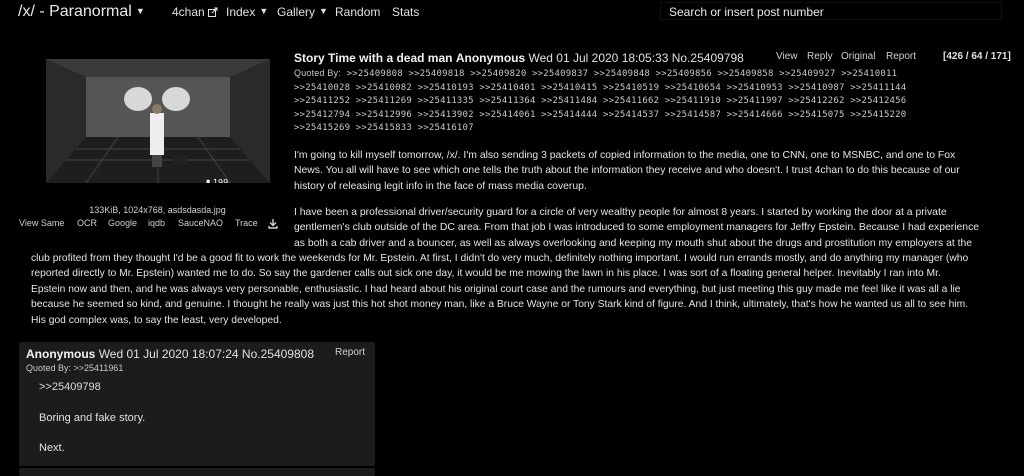  Describe the element at coordinates (373, 58) in the screenshot. I see `post-subject: Story Time with a dead man` at that location.